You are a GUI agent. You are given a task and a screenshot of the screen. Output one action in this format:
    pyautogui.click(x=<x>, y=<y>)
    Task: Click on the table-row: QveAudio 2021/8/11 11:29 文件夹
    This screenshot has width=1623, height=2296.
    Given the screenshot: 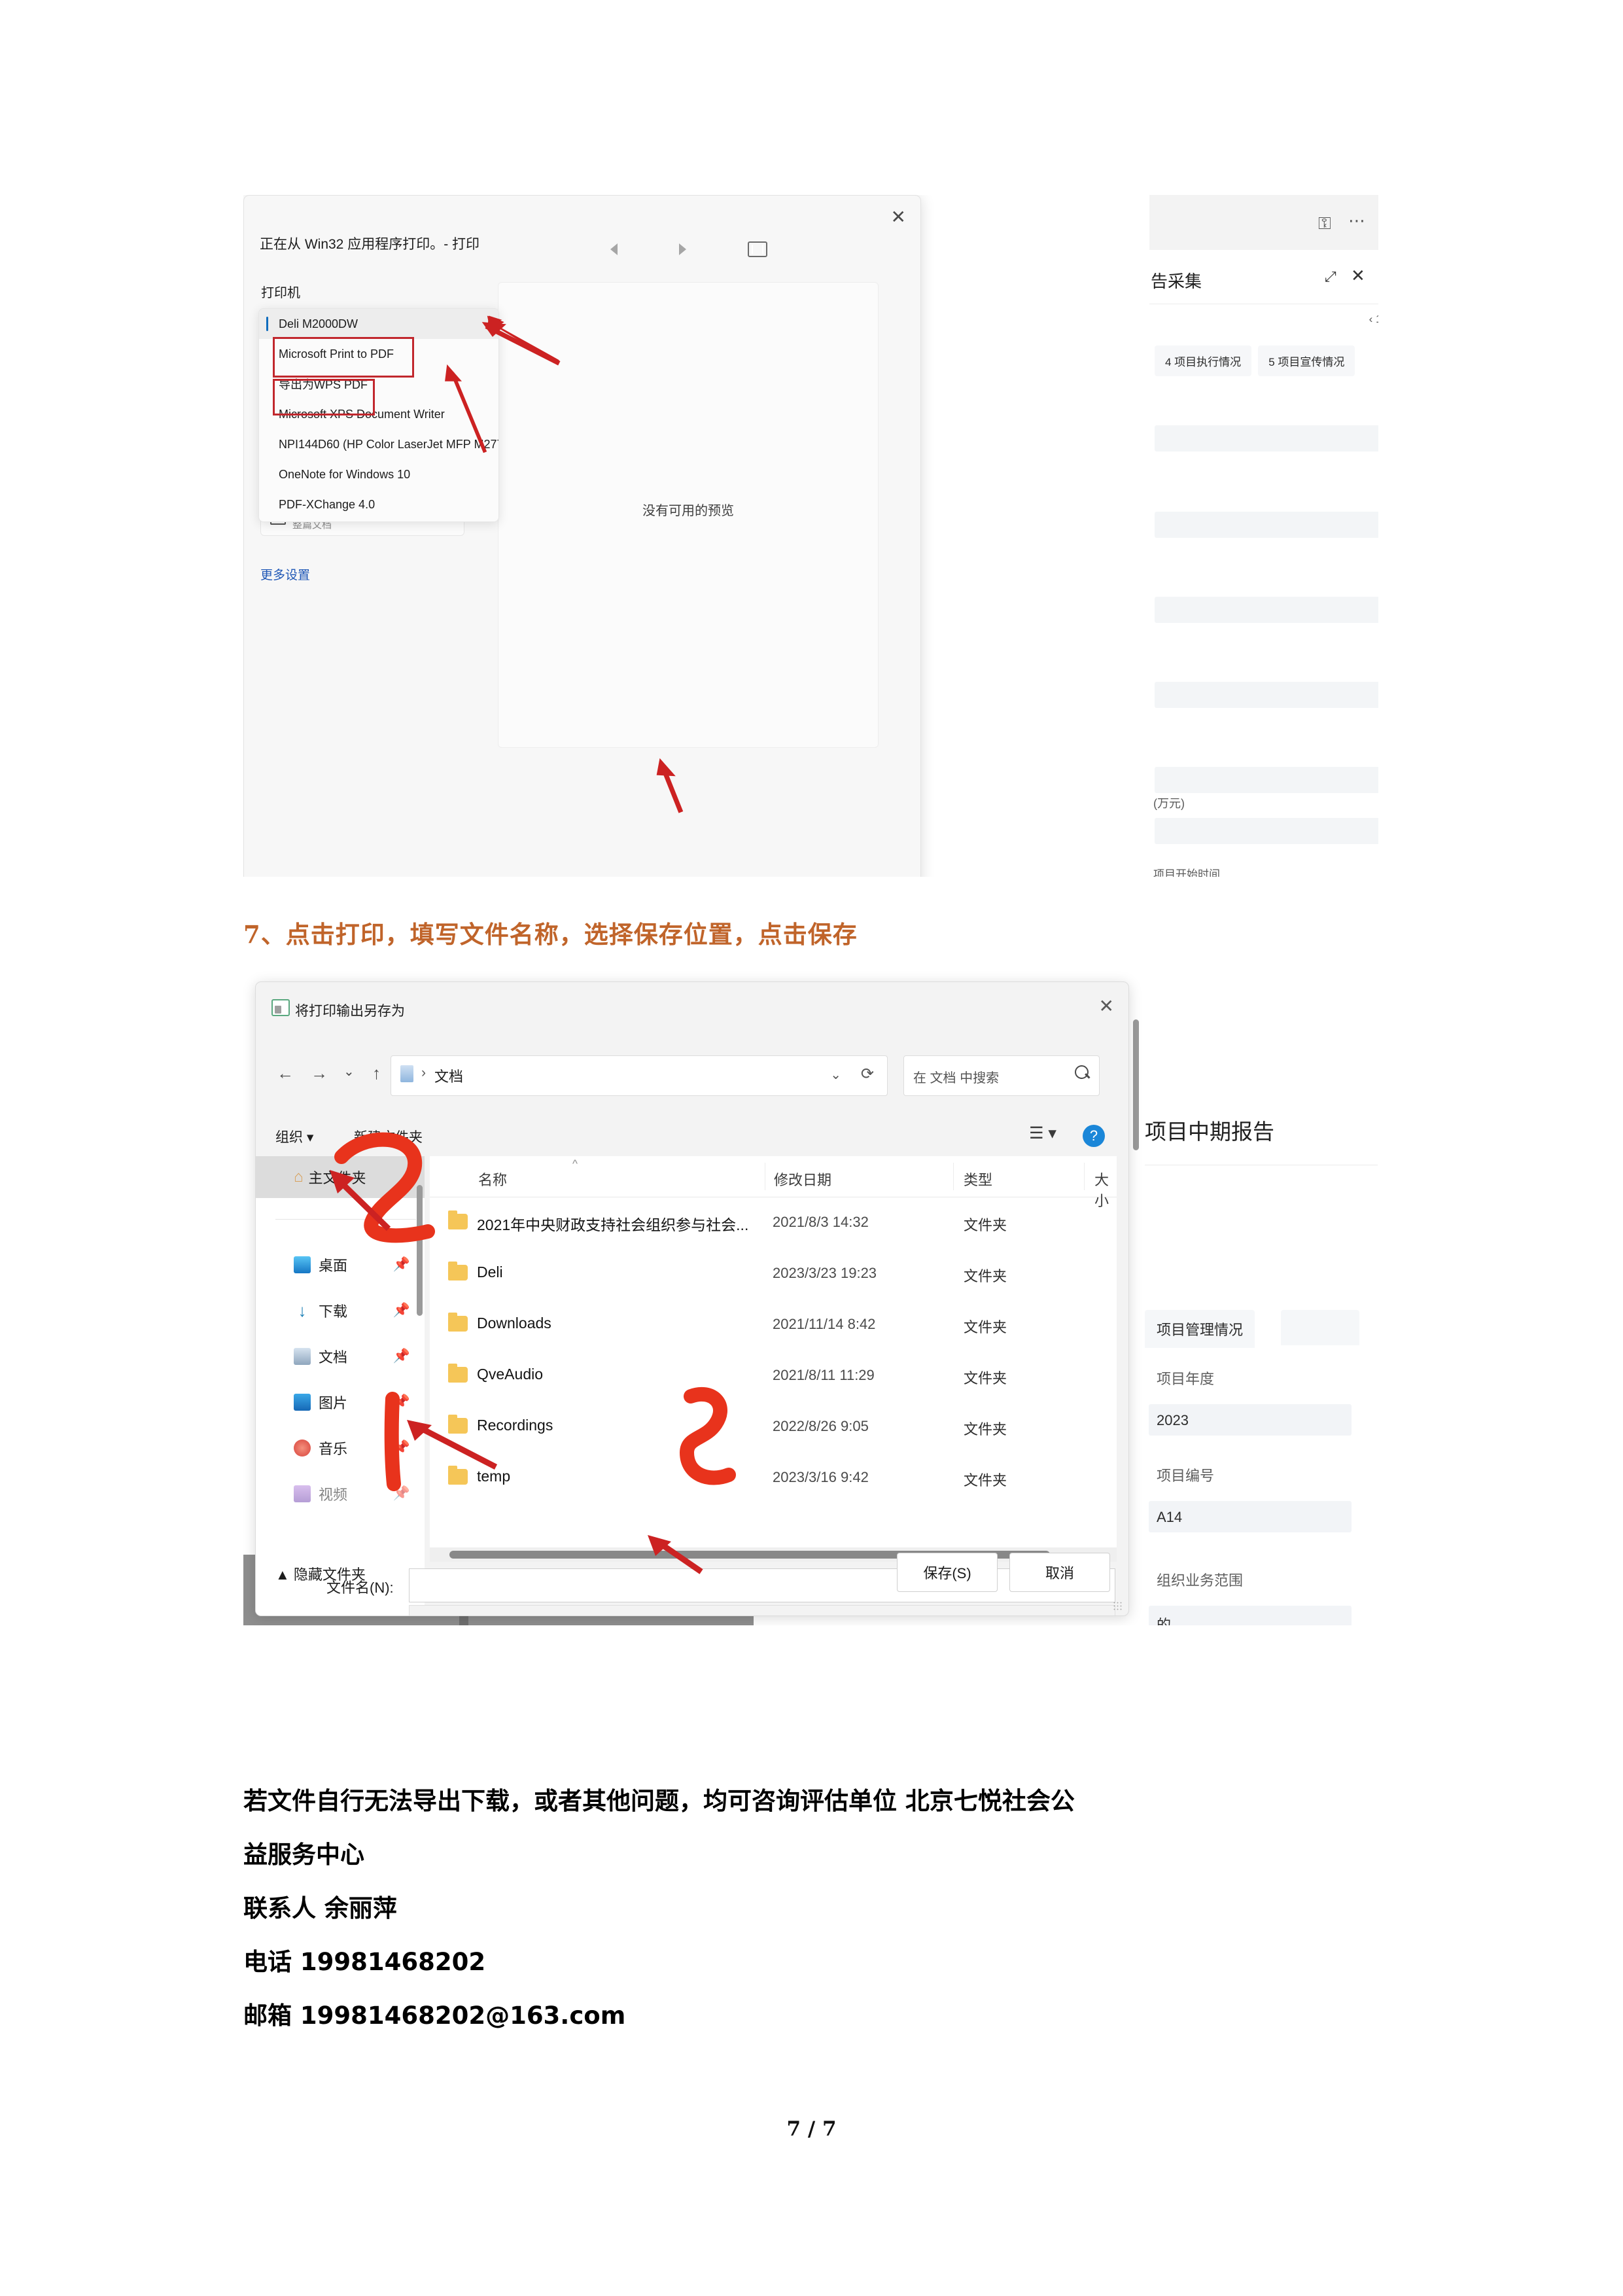 What is the action you would take?
    pyautogui.click(x=773, y=1375)
    